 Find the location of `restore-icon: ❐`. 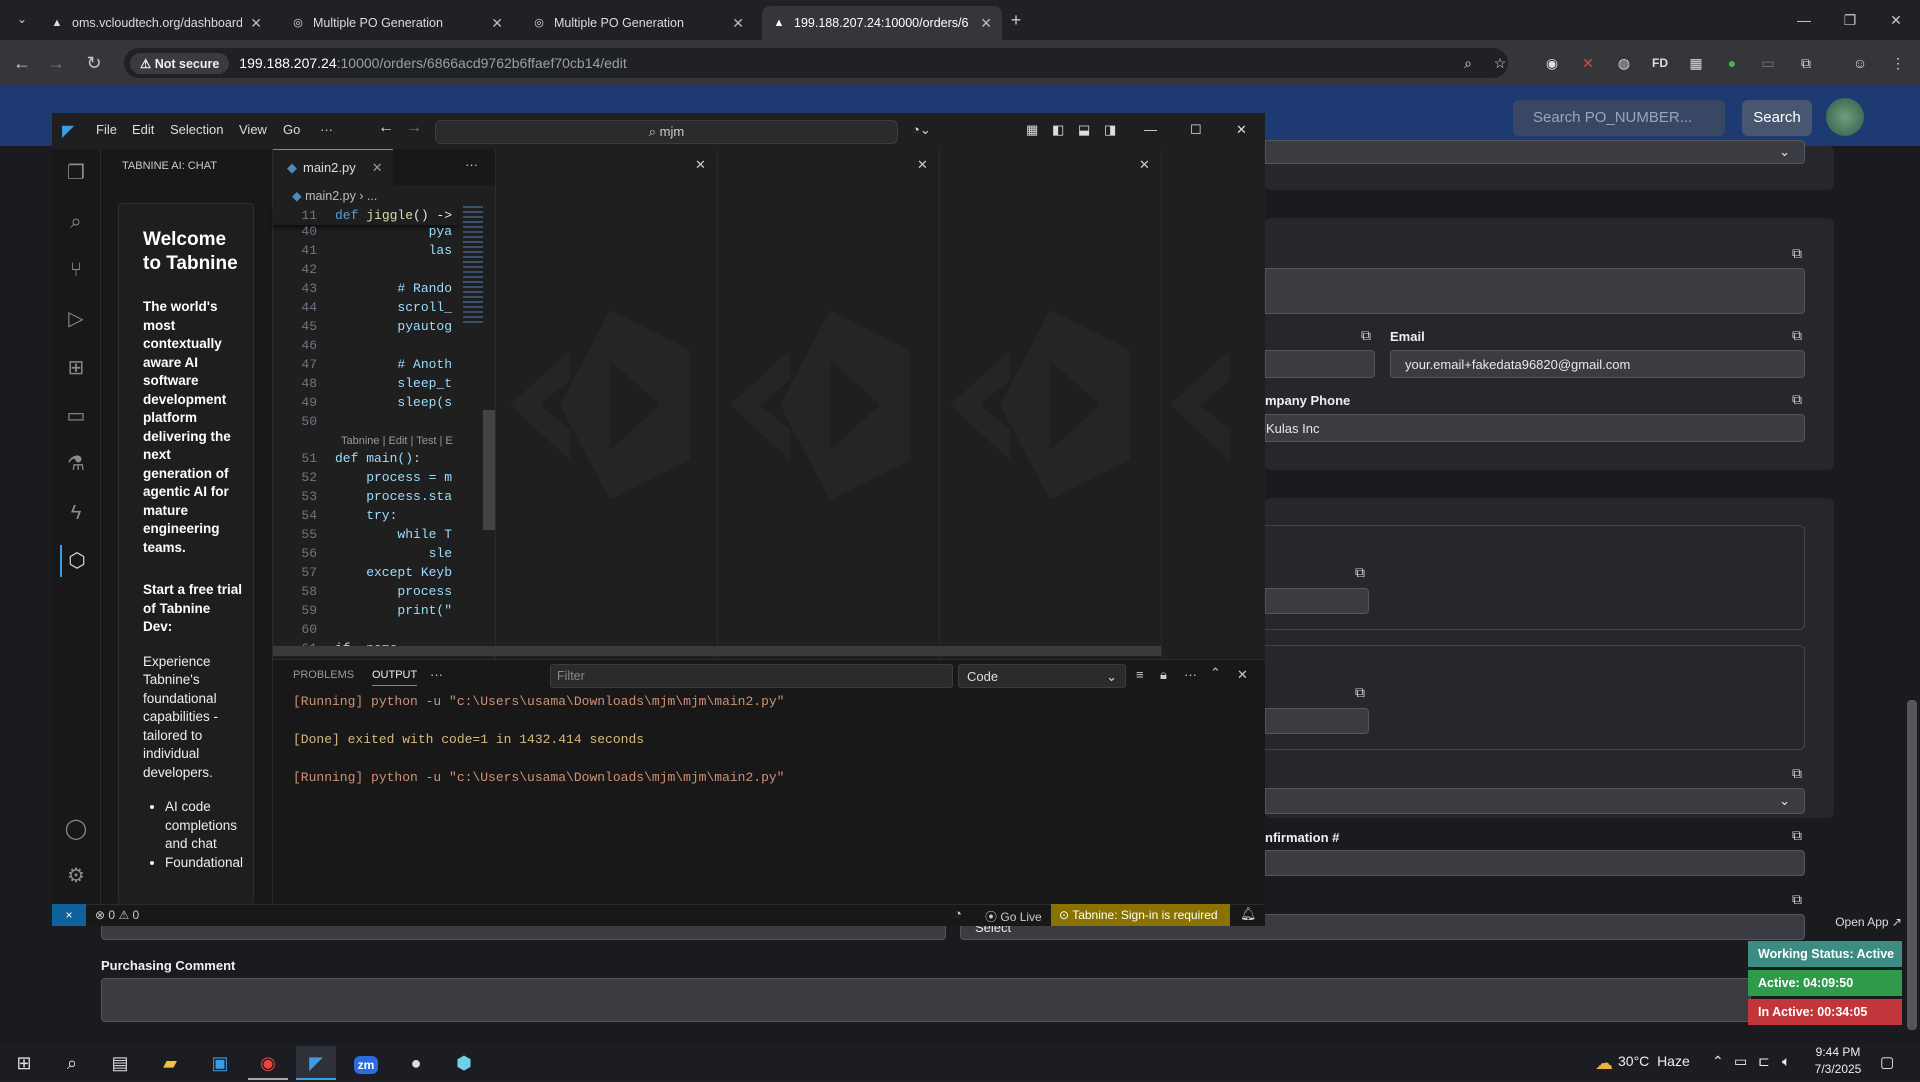

restore-icon: ❐ is located at coordinates (1850, 20).